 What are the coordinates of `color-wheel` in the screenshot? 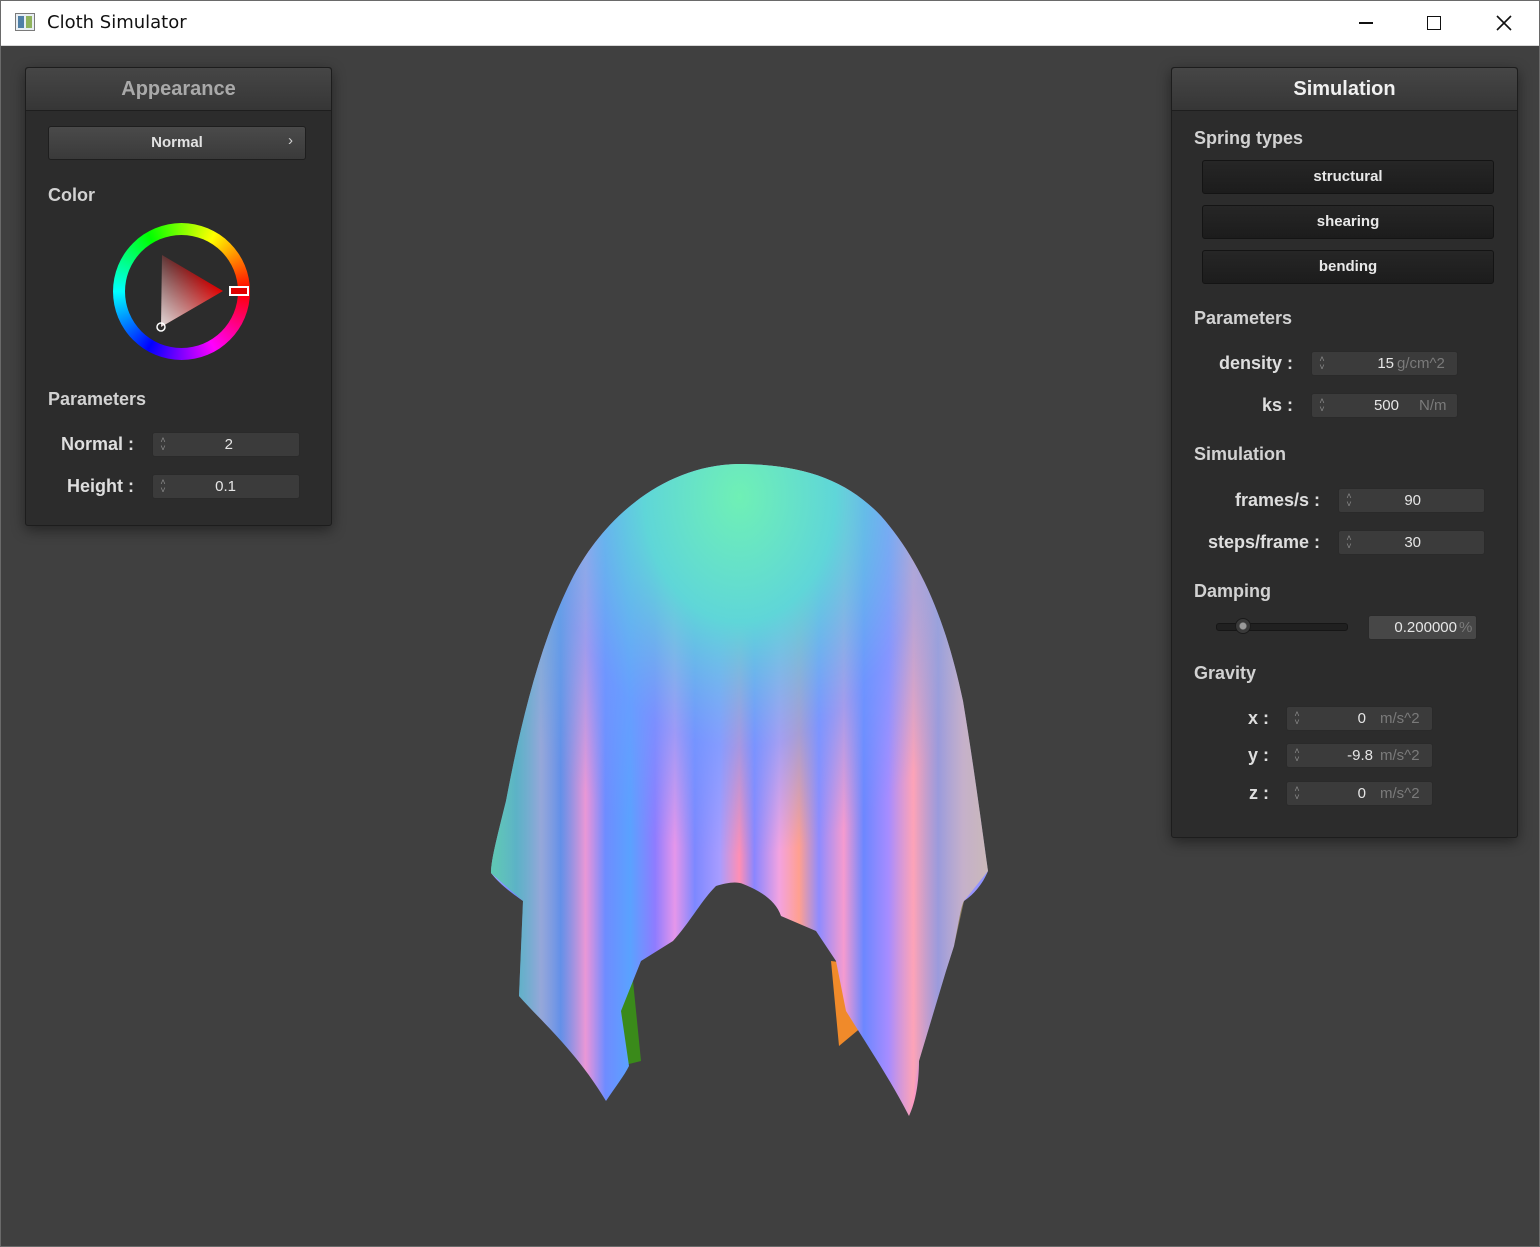 It's located at (181, 291).